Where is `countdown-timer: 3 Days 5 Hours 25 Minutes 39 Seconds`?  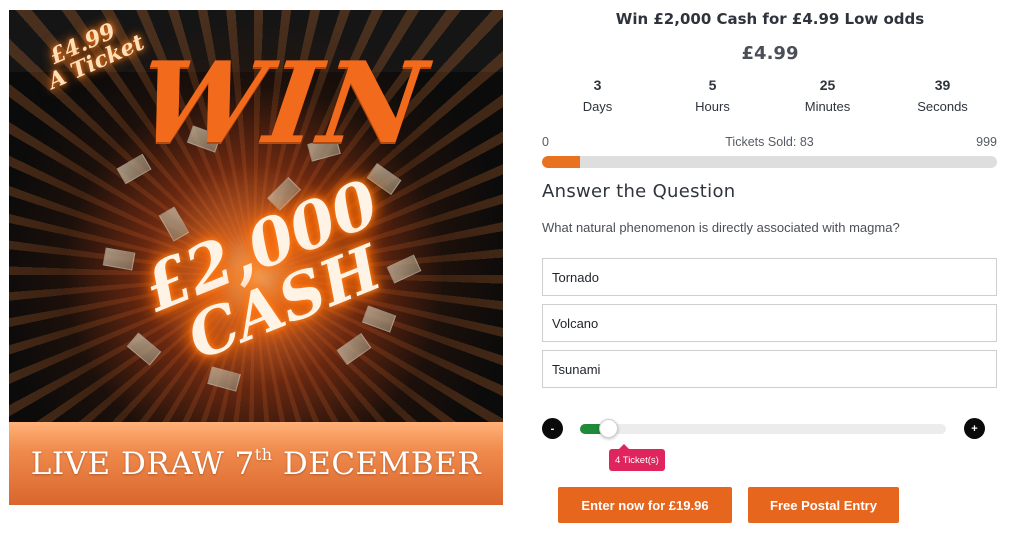 countdown-timer: 3 Days 5 Hours 25 Minutes 39 Seconds is located at coordinates (770, 95).